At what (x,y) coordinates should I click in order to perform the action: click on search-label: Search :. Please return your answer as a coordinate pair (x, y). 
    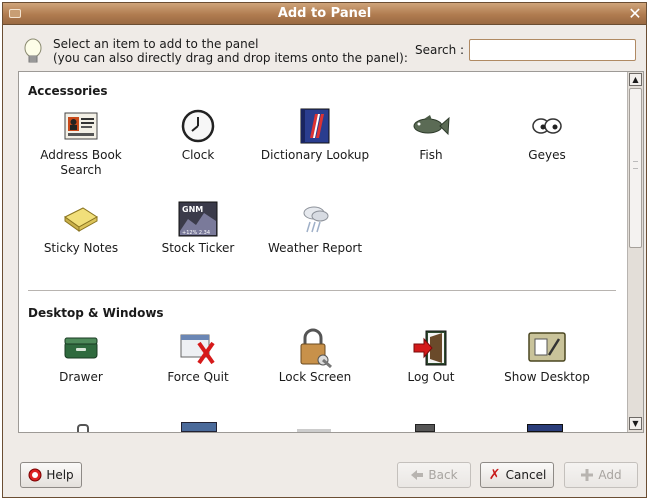
    Looking at the image, I should click on (440, 50).